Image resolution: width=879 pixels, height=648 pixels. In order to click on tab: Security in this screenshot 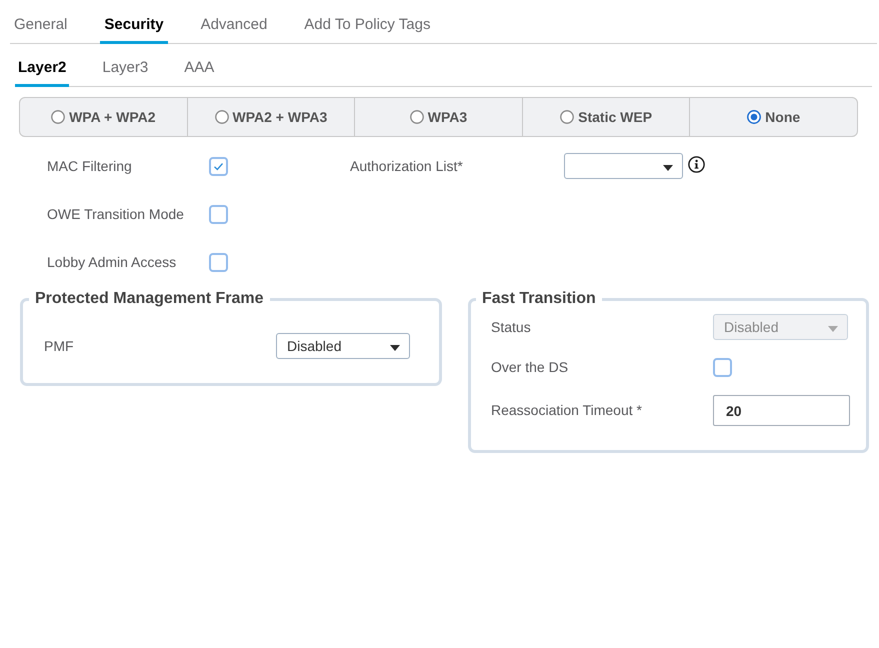, I will do `click(134, 22)`.